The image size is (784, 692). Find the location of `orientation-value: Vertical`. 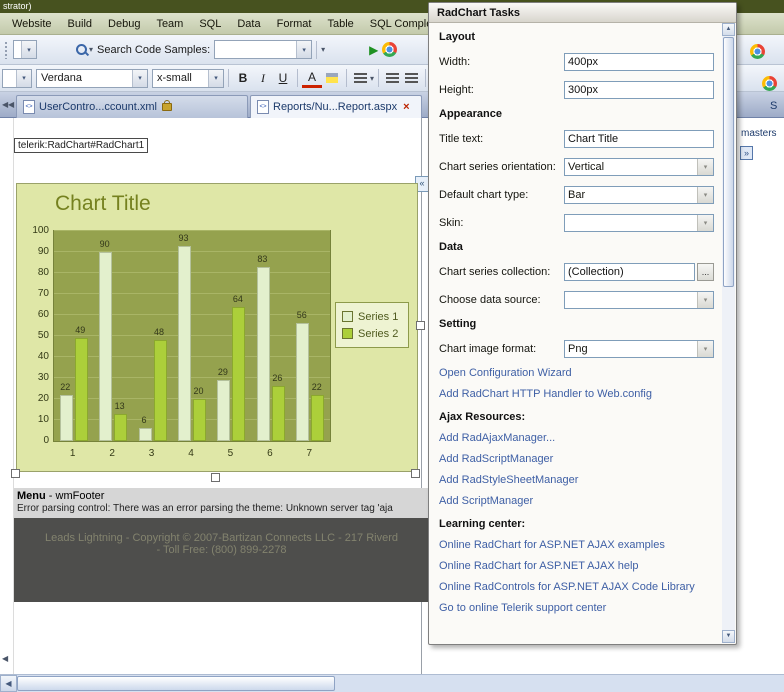

orientation-value: Vertical is located at coordinates (586, 166).